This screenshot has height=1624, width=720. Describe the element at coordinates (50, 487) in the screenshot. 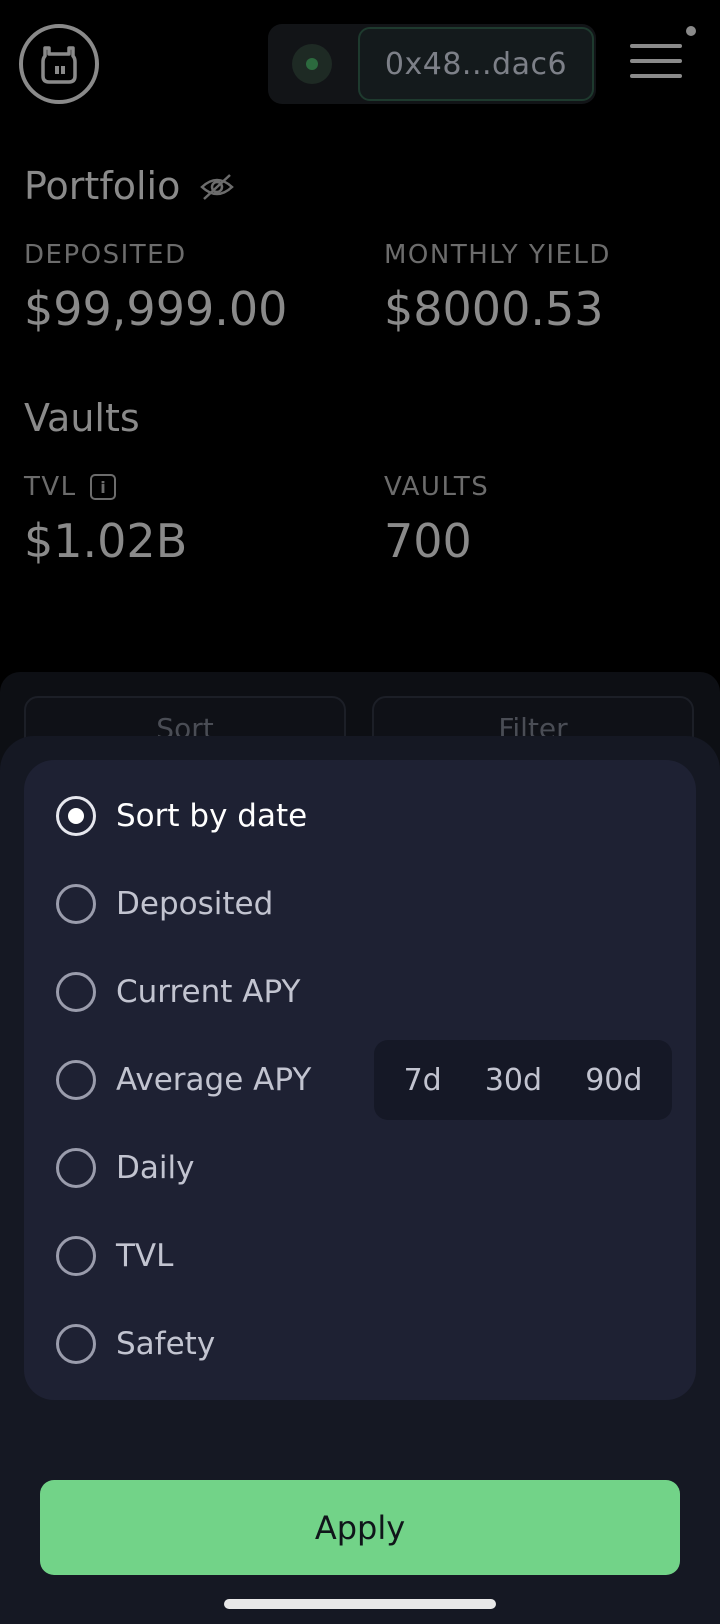

I see `tvl-label: TVL` at that location.